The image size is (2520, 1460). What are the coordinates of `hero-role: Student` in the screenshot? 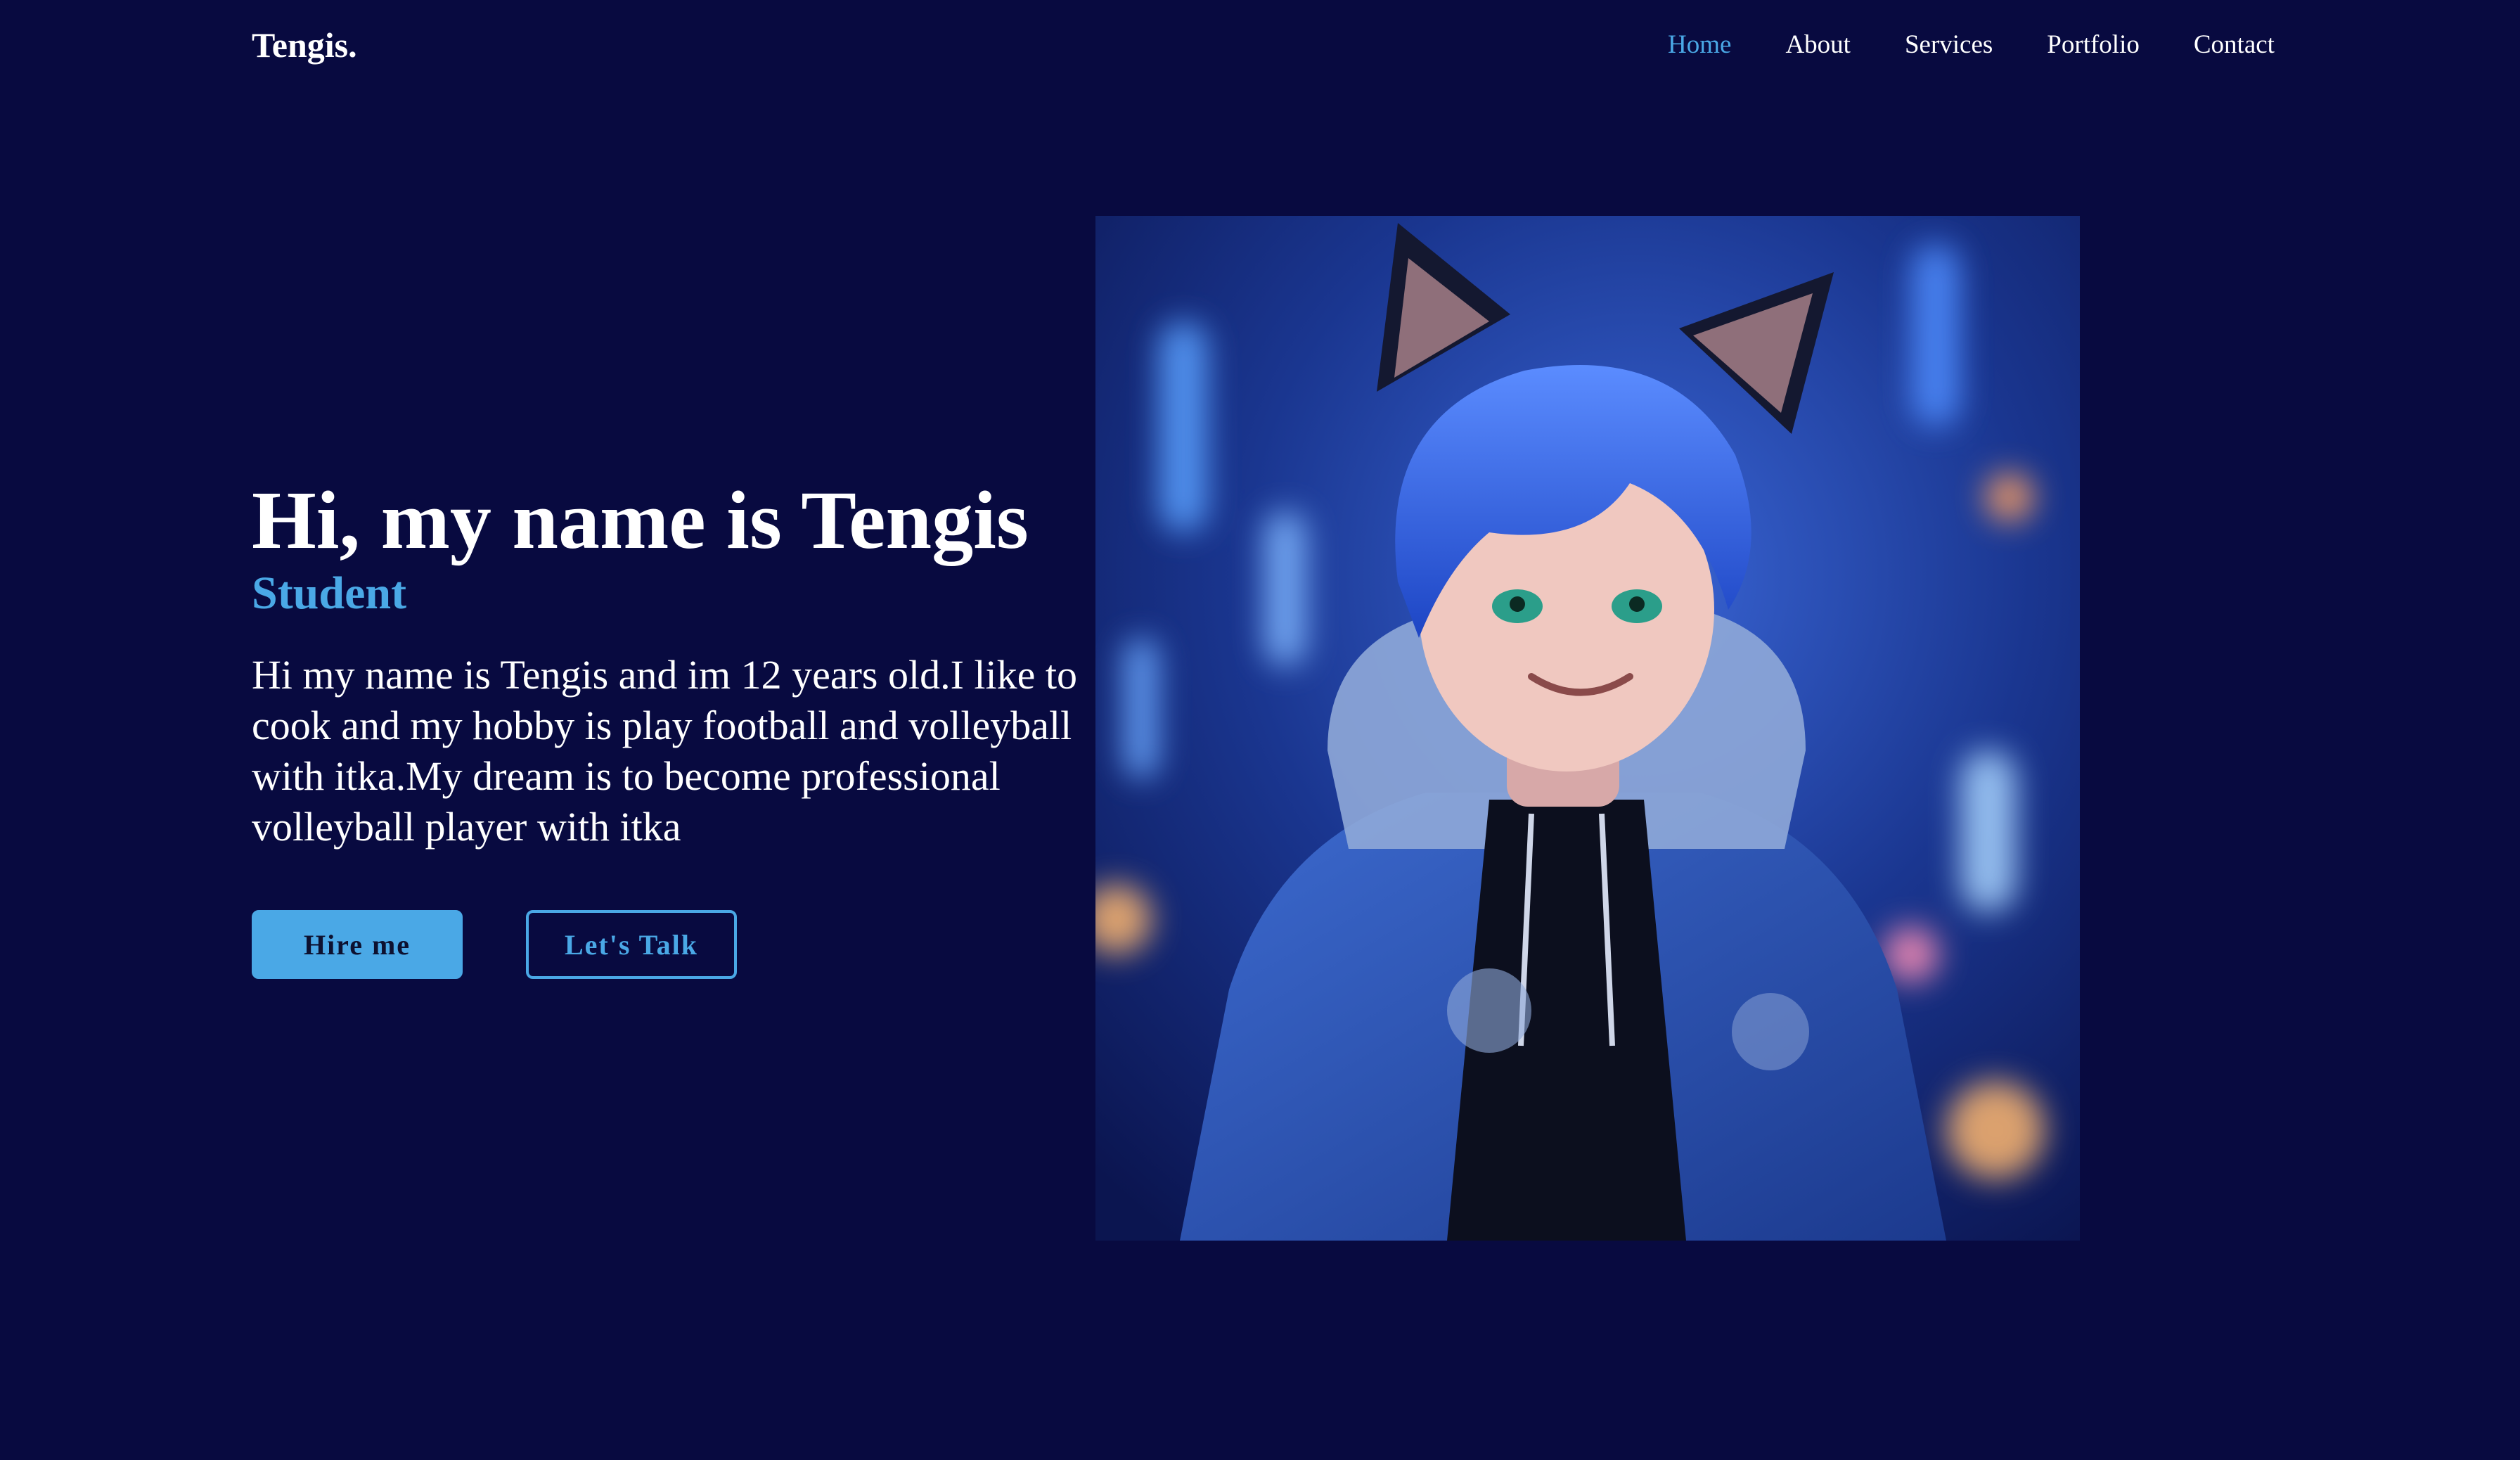 It's located at (329, 593).